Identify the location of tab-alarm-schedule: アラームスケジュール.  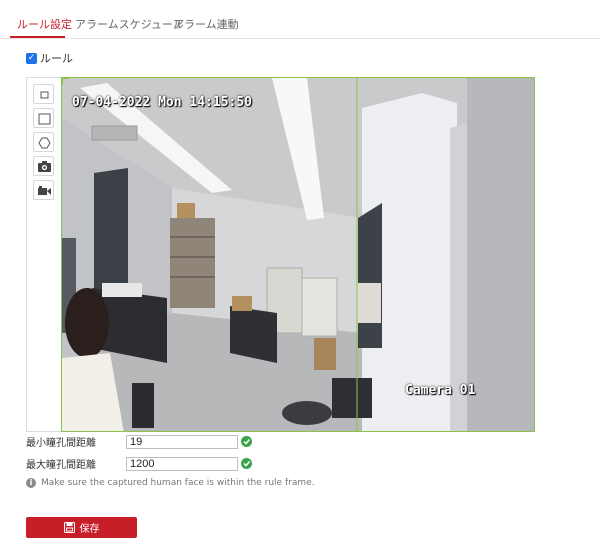
(129, 24).